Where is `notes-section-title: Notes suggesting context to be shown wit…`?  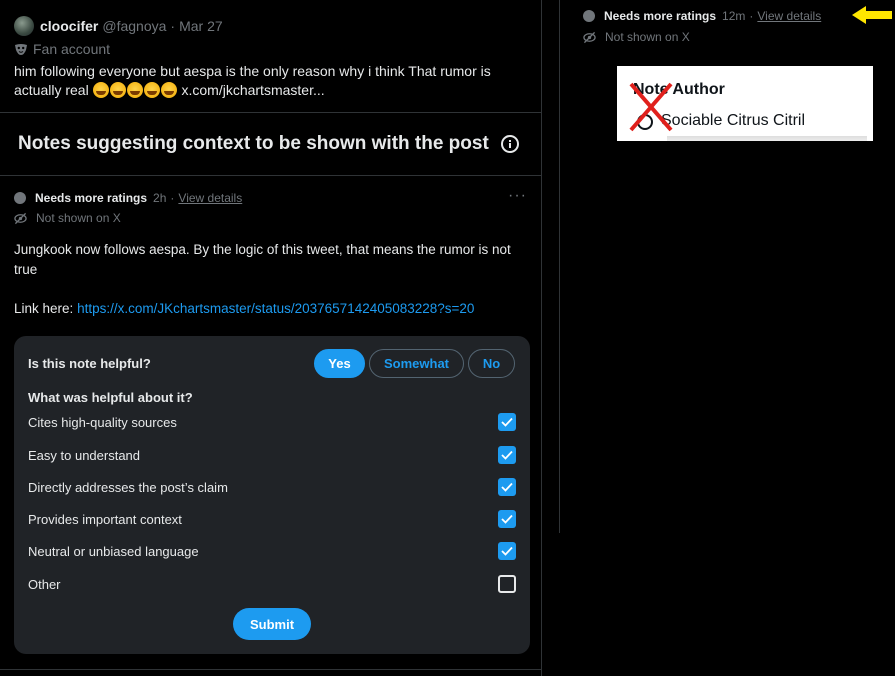 notes-section-title: Notes suggesting context to be shown wit… is located at coordinates (253, 143).